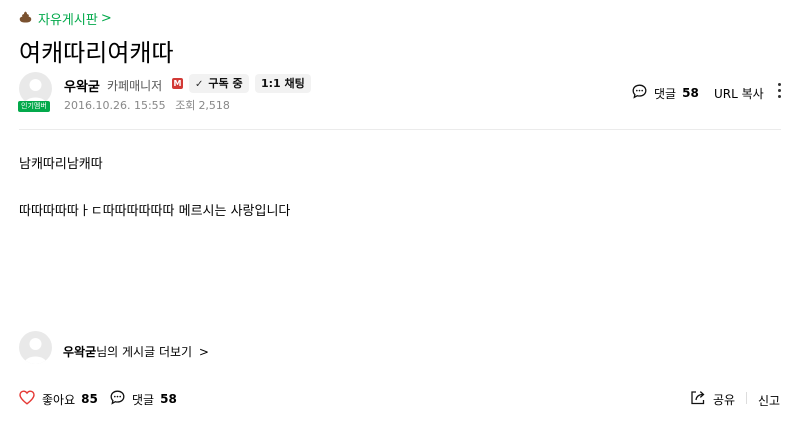  What do you see at coordinates (135, 86) in the screenshot?
I see `author-role: 카페매니저` at bounding box center [135, 86].